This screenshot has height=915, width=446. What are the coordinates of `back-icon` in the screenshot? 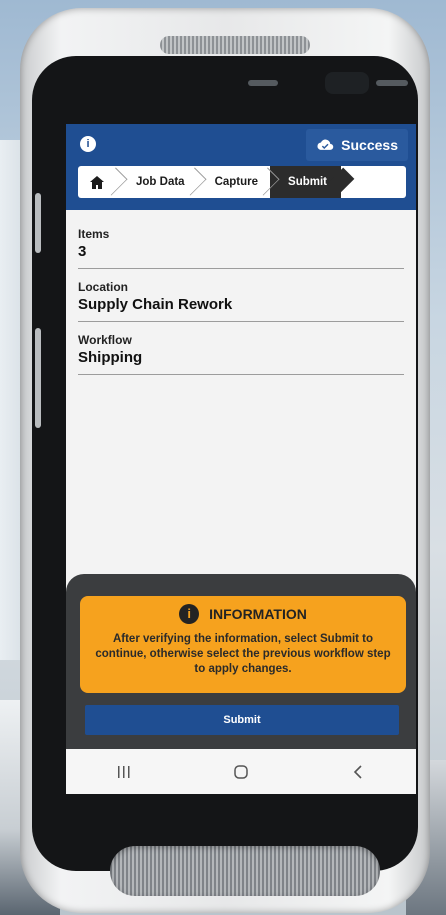 It's located at (357, 771).